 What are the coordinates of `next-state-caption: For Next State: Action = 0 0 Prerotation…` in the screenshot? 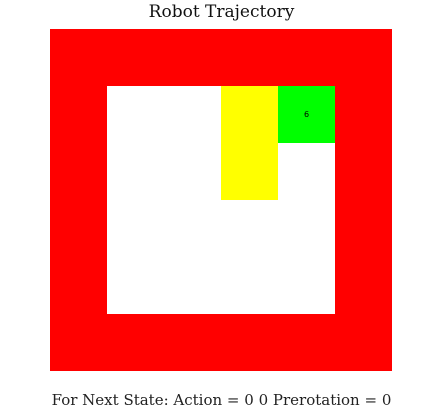 It's located at (221, 400).